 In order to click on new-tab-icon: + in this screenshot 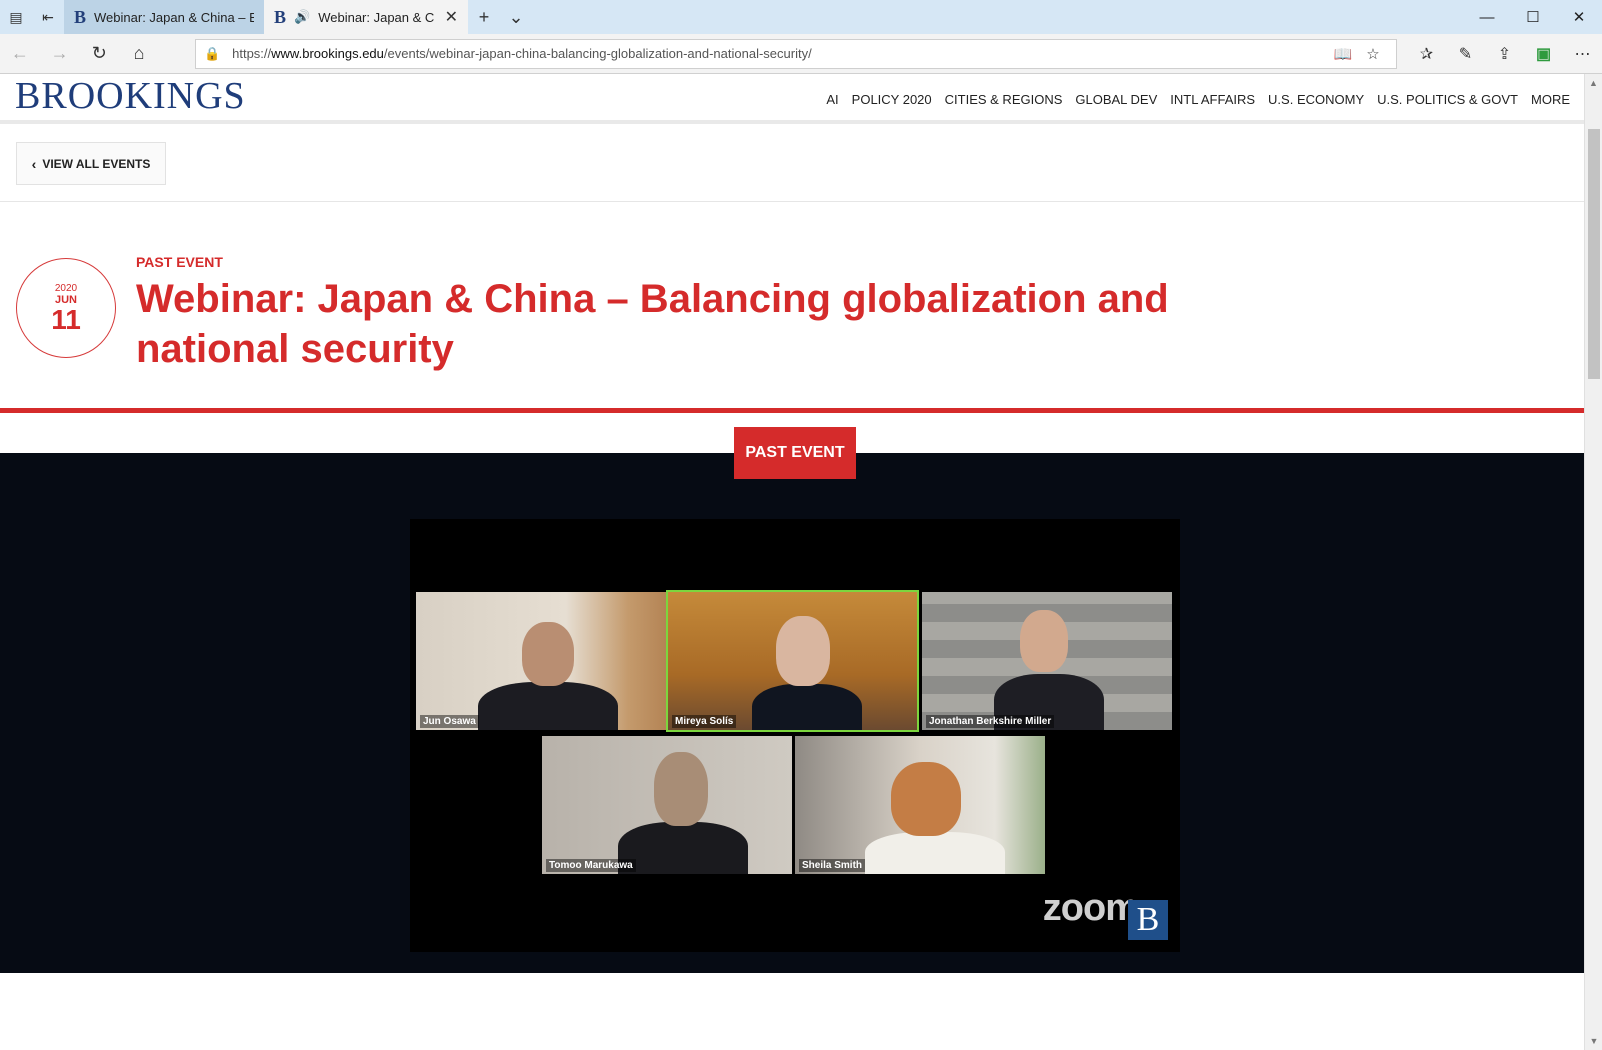, I will do `click(484, 17)`.